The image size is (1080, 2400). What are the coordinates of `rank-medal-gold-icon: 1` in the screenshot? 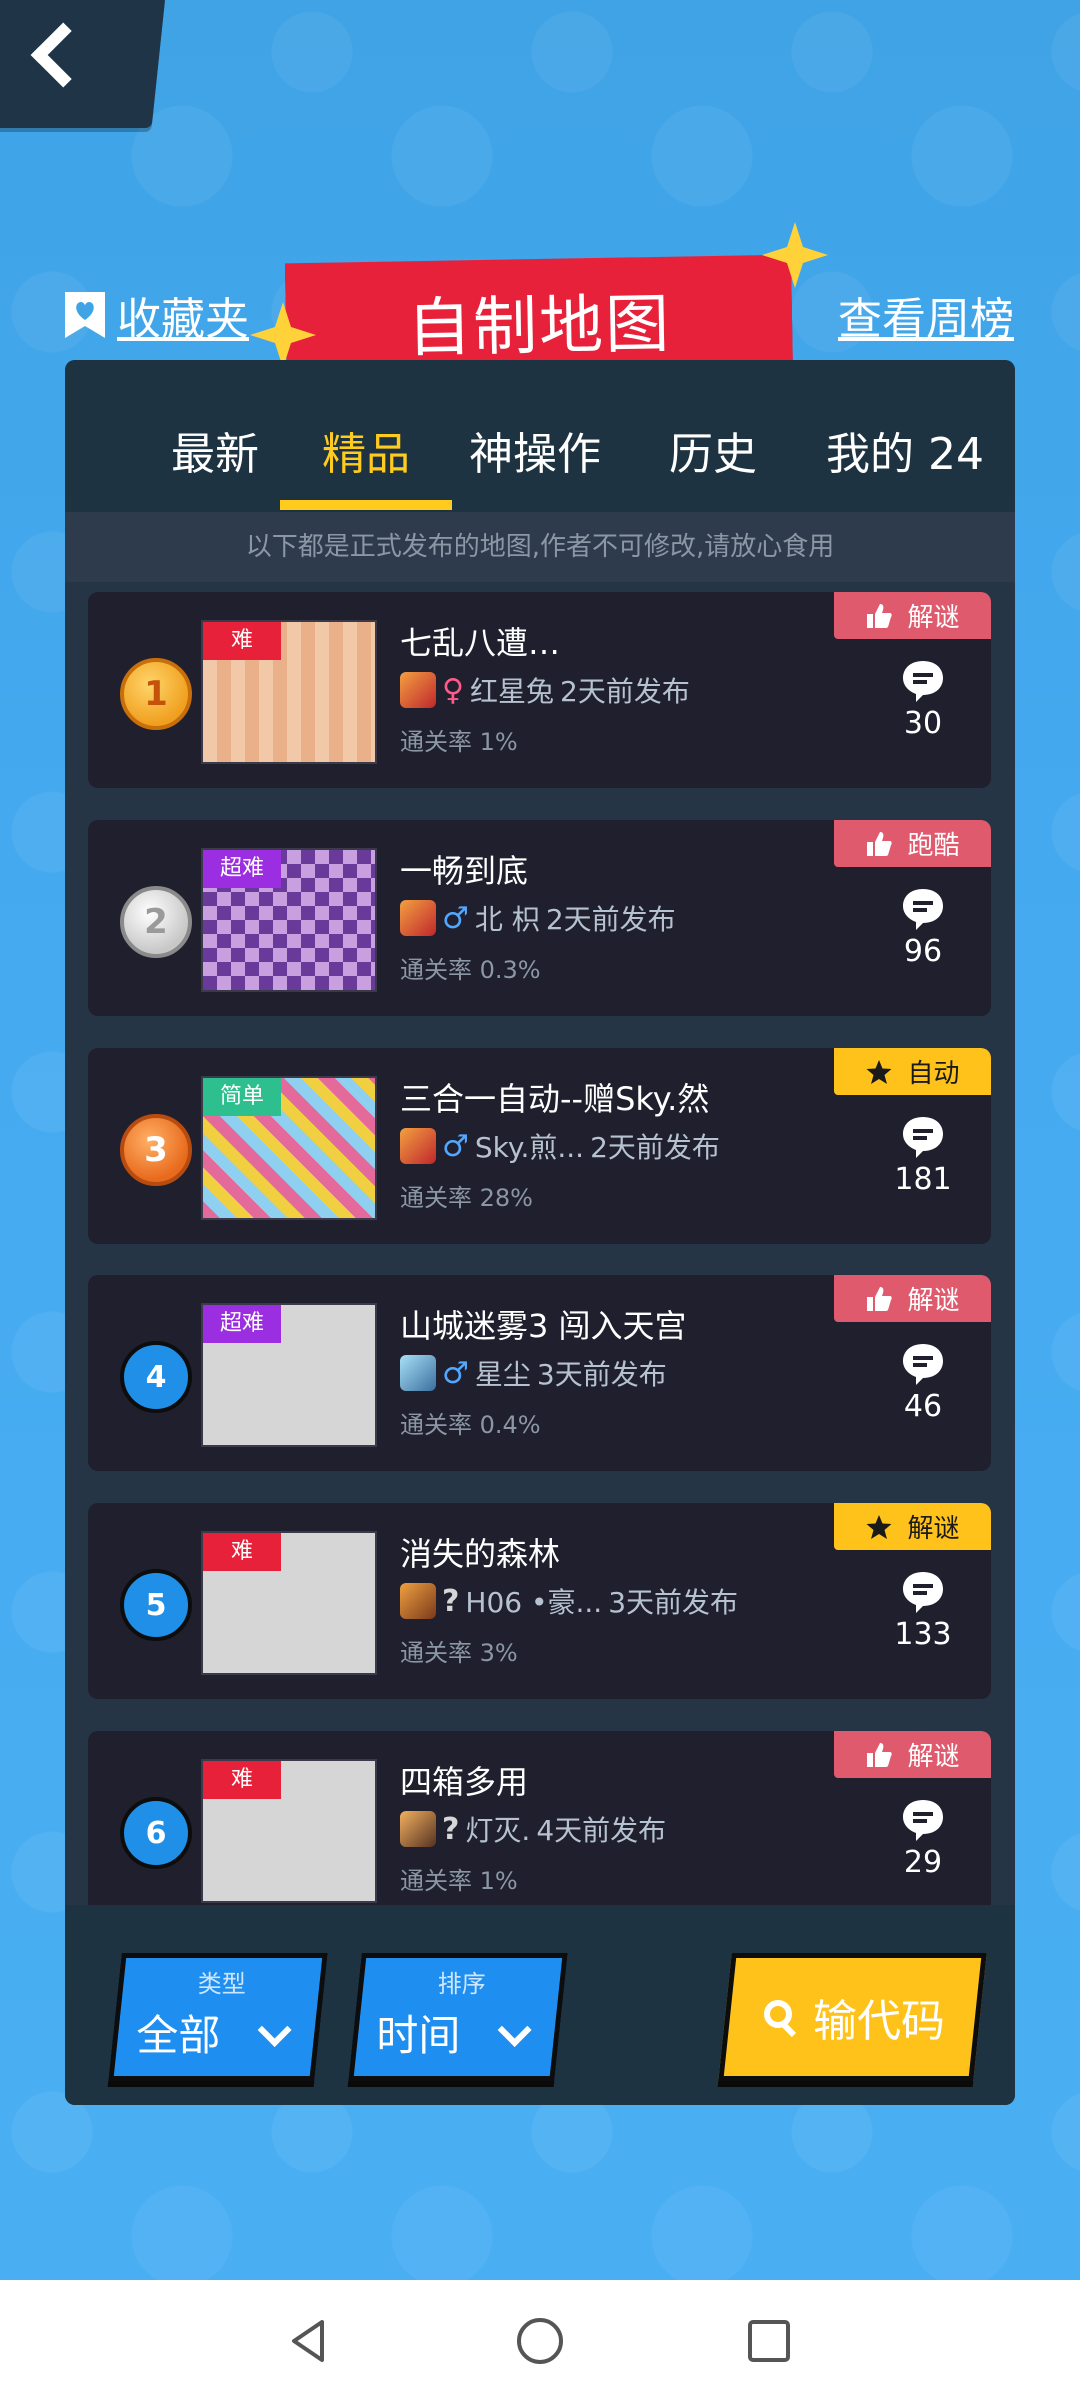 It's located at (156, 694).